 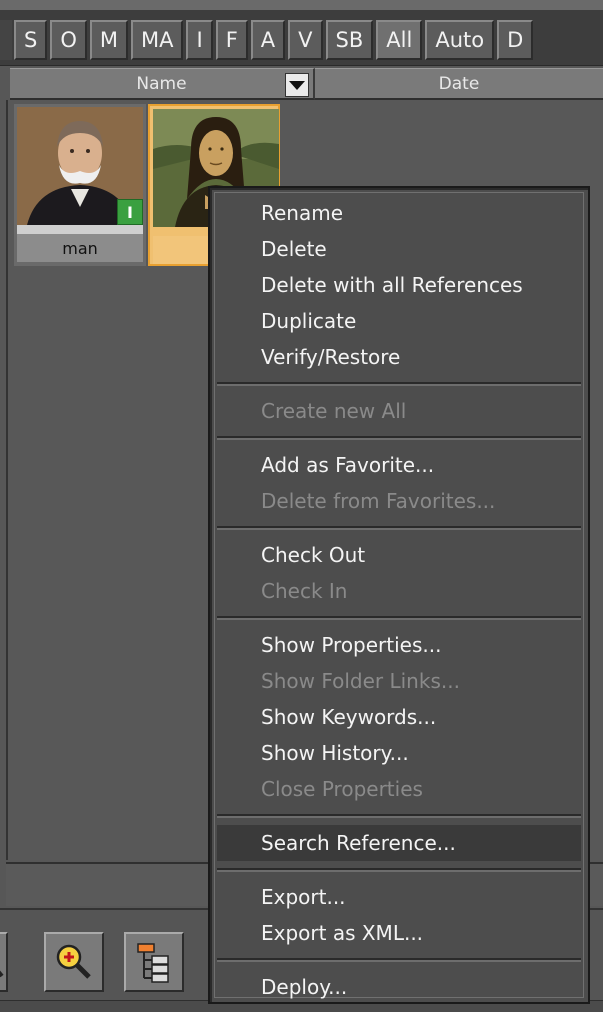 What do you see at coordinates (334, 411) in the screenshot?
I see `menu-item-create-new-all: Create new All` at bounding box center [334, 411].